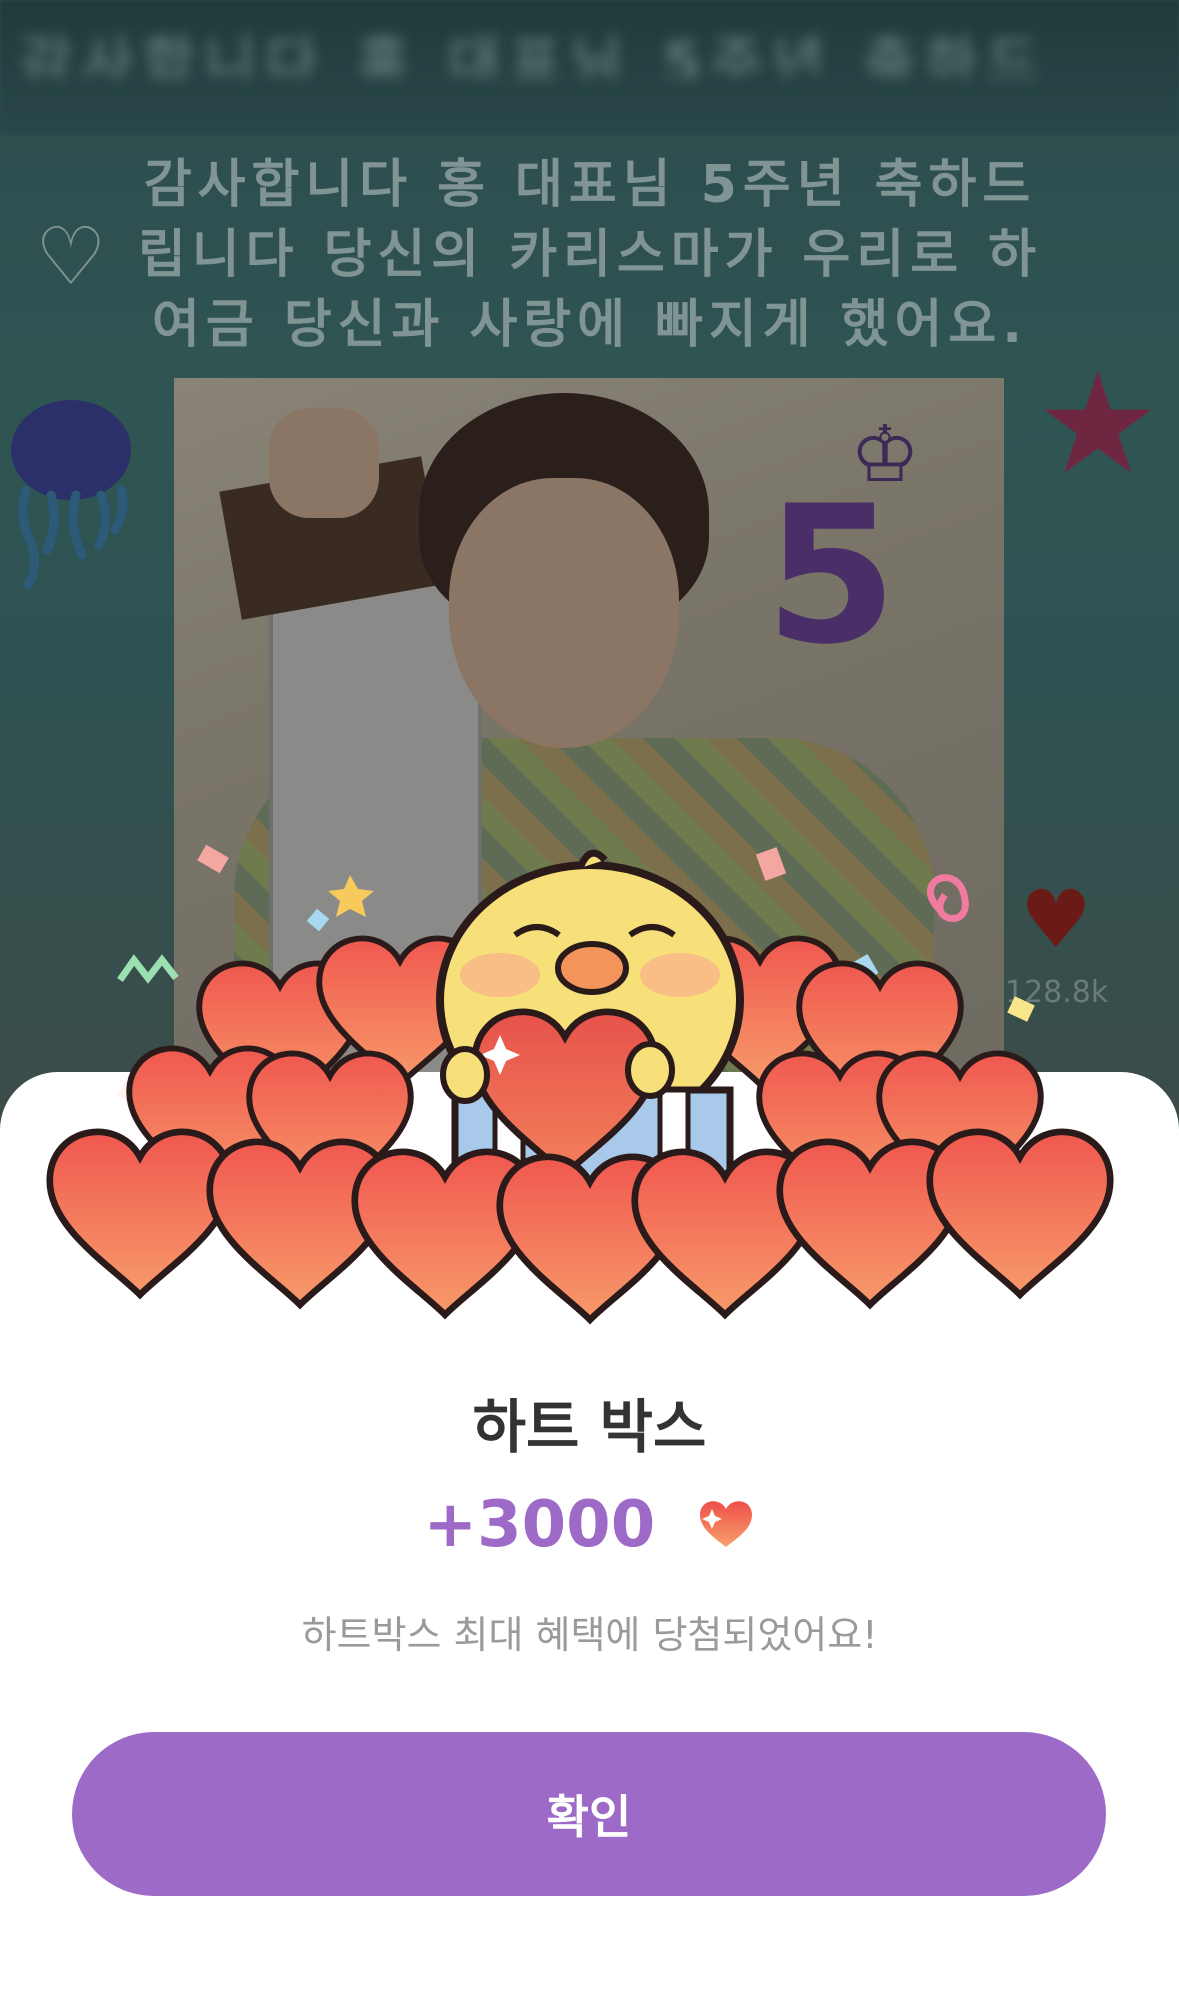  I want to click on caption-line: 감사합니다 홍 대표님 5주년 축하드, so click(590, 185).